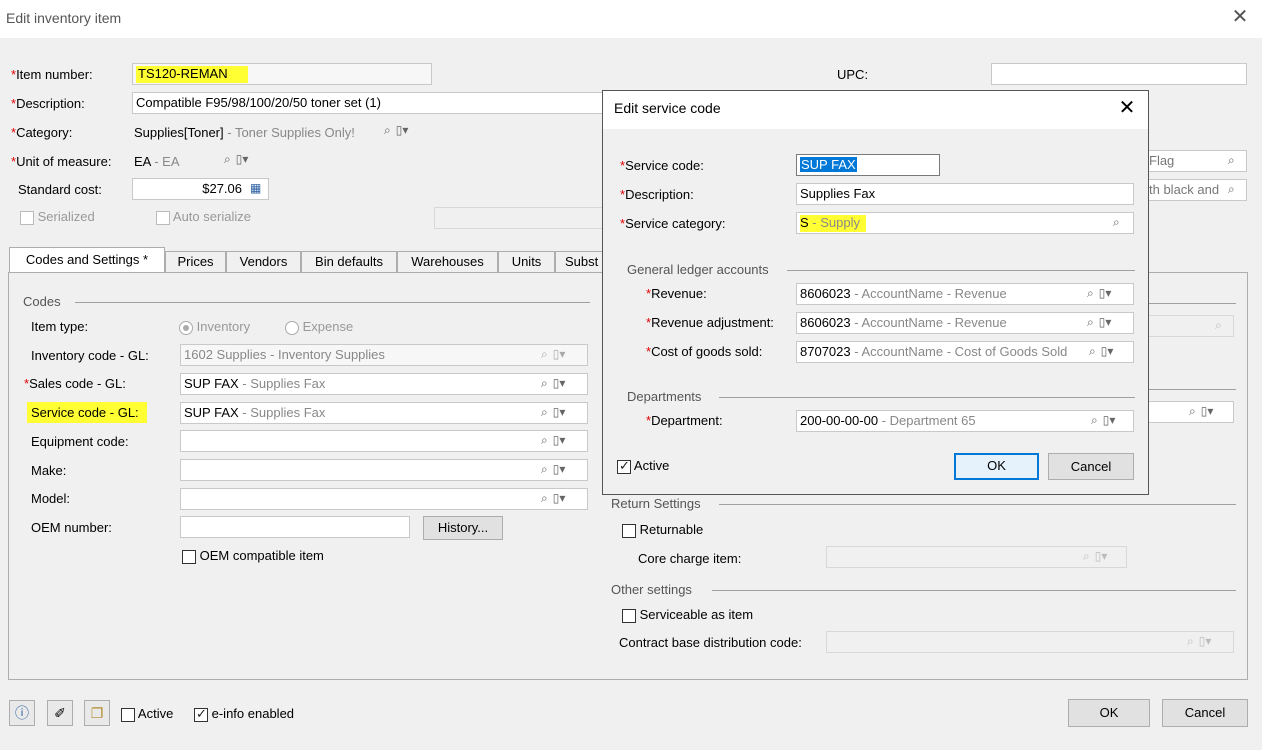 The height and width of the screenshot is (750, 1262). I want to click on serviceable-checkbox: Serviceable as item, so click(687, 615).